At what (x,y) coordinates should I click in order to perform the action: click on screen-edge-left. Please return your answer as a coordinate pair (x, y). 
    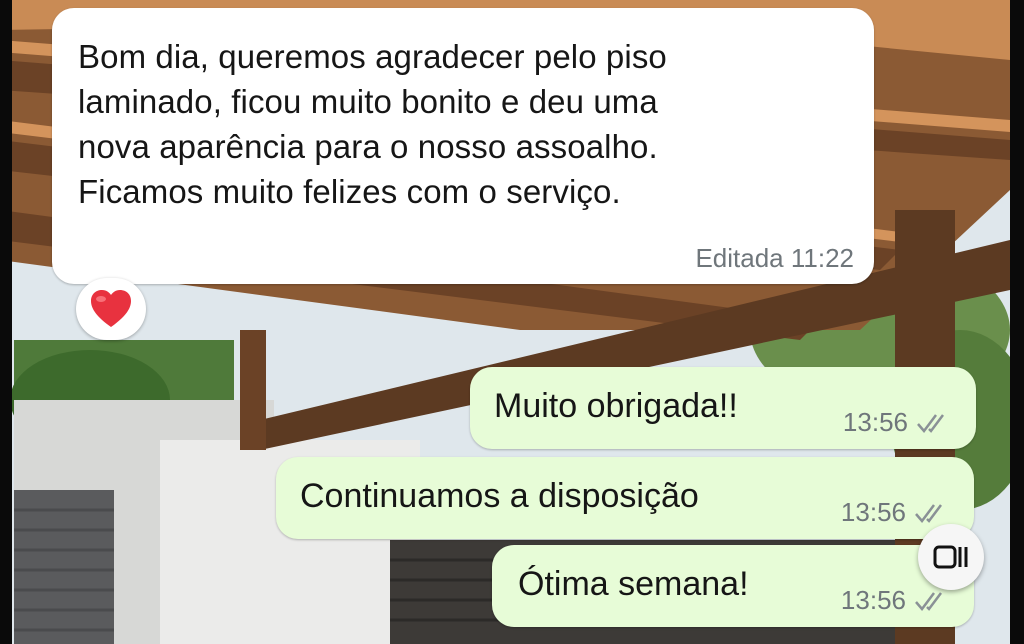
    Looking at the image, I should click on (6, 322).